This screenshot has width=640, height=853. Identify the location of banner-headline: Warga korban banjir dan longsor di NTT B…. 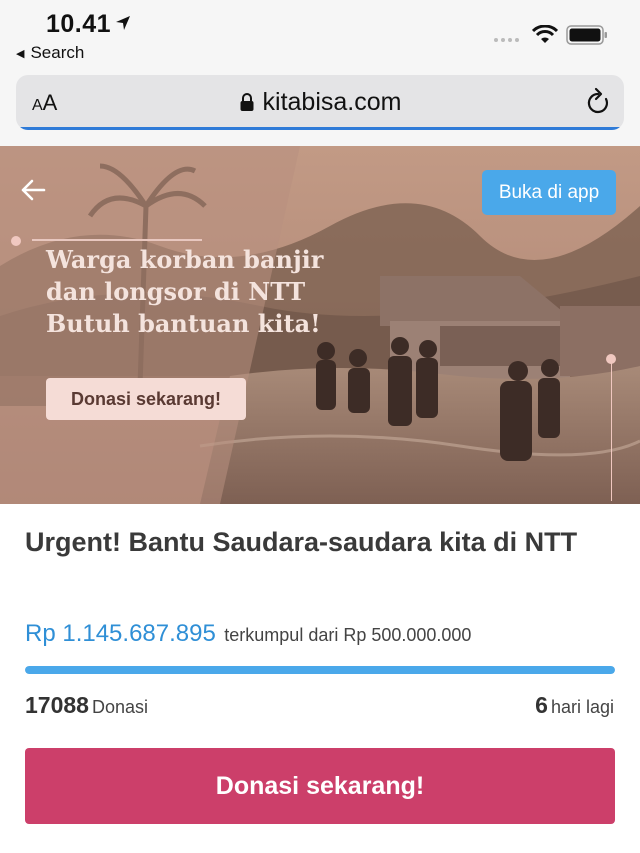
(206, 292).